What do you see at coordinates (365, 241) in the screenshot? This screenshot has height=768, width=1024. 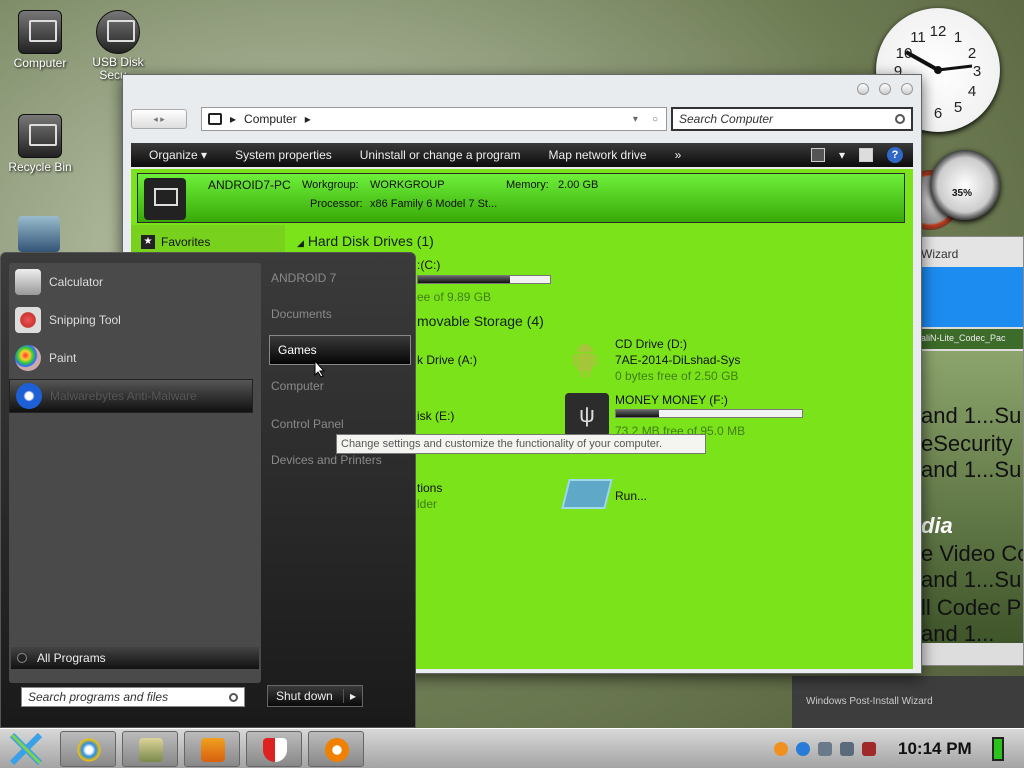 I see `hdd-section-header: ◢ Hard Disk Drives (1)` at bounding box center [365, 241].